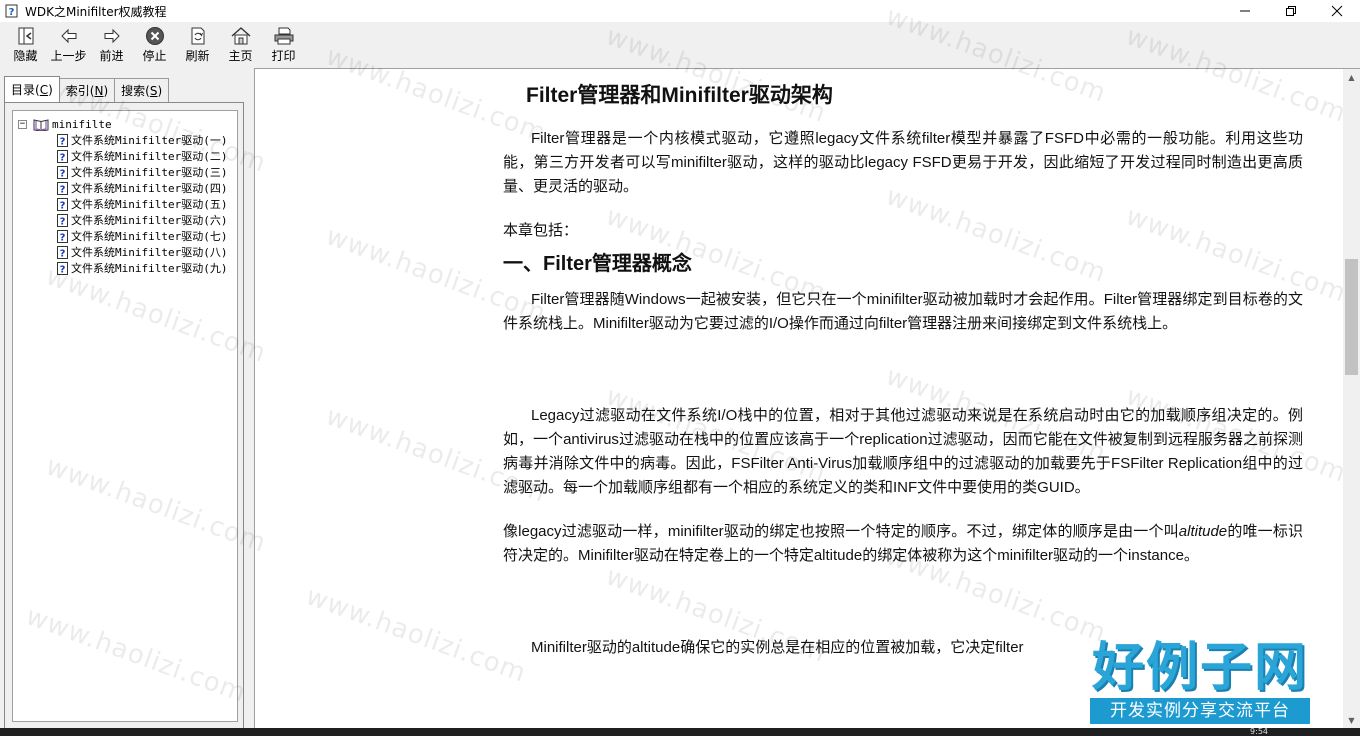 The height and width of the screenshot is (736, 1360). I want to click on tree-item-label: 文件系统Minifilter驱动(九), so click(149, 268).